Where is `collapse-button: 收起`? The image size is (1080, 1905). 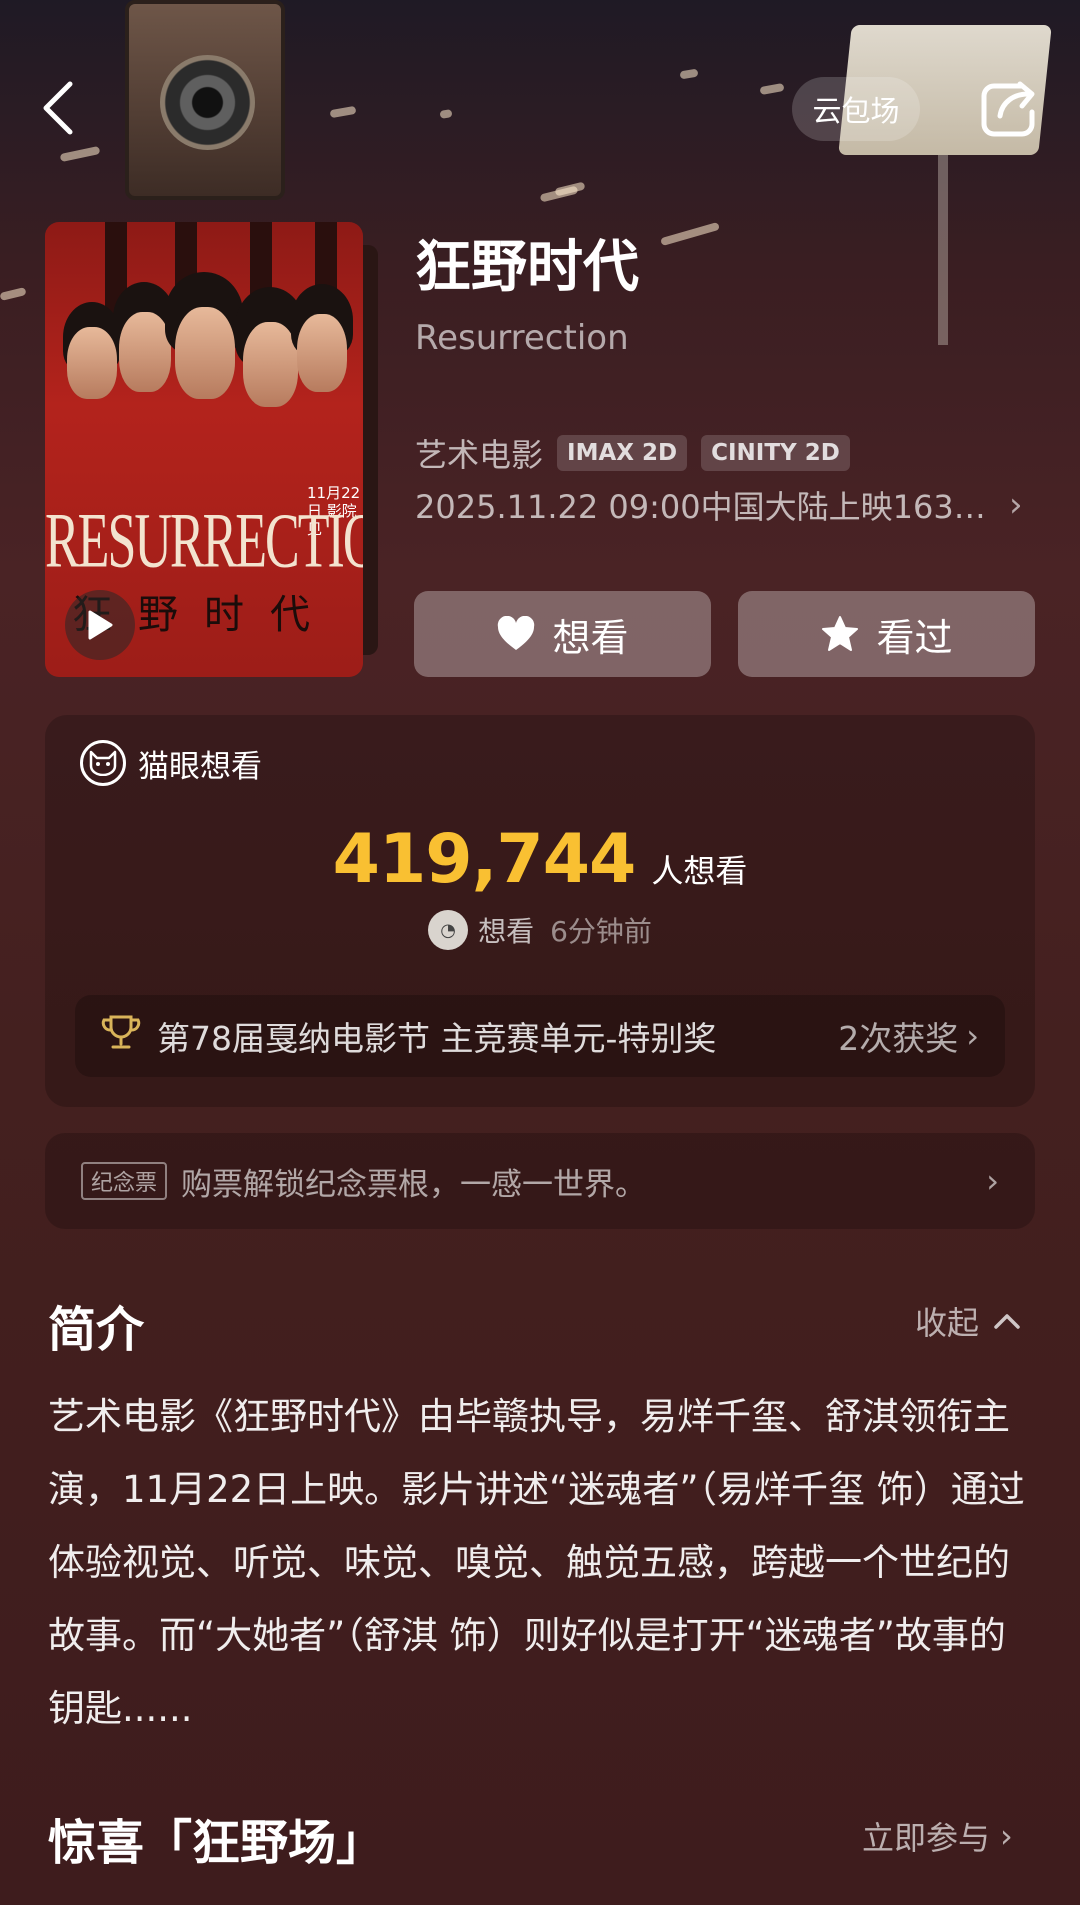
collapse-button: 收起 is located at coordinates (968, 1321).